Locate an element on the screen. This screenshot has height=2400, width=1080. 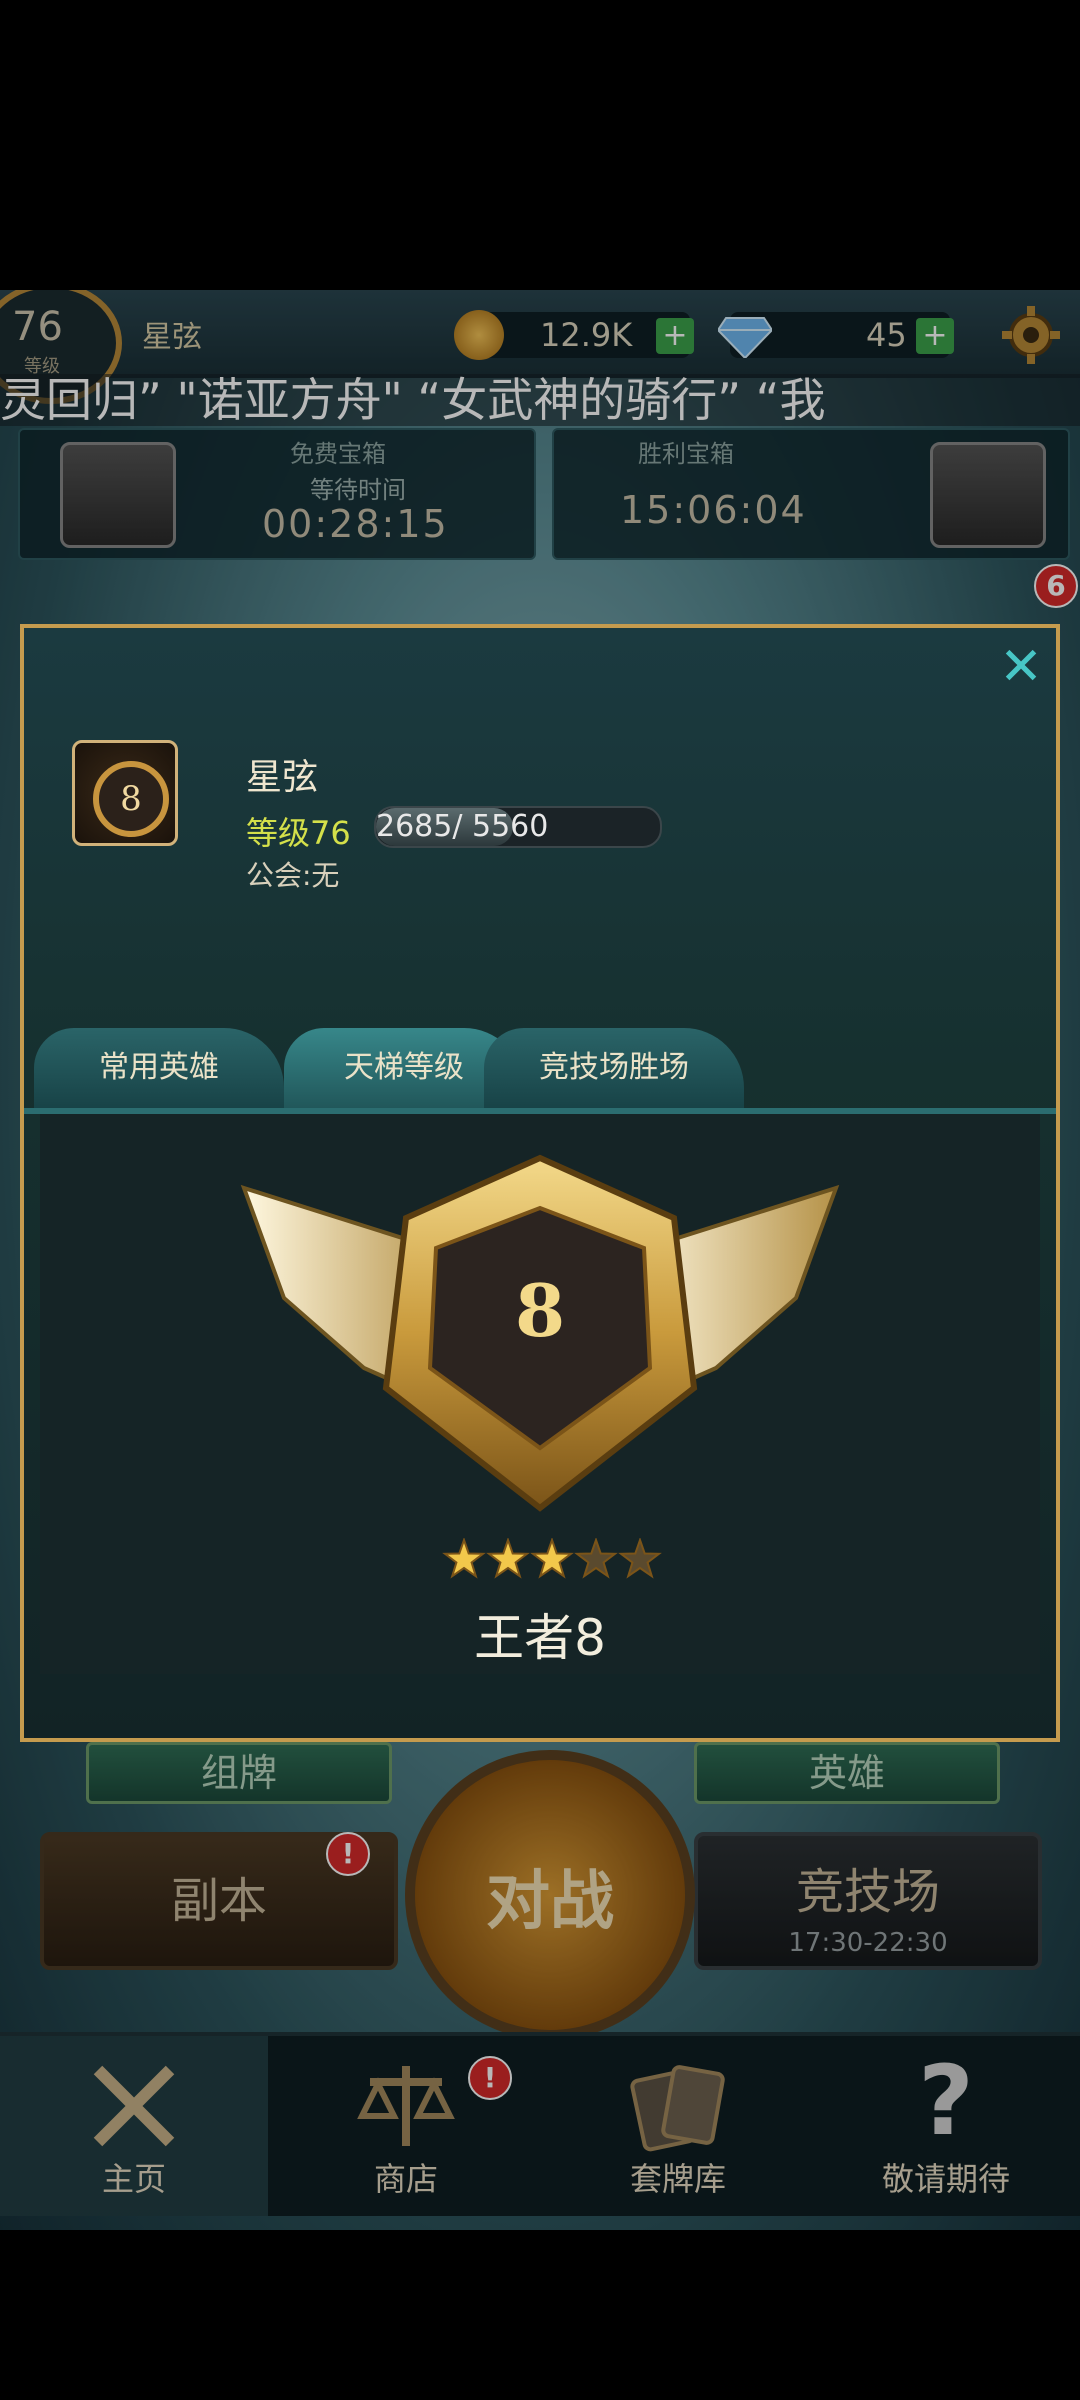
rank-number: 8 is located at coordinates (540, 1310).